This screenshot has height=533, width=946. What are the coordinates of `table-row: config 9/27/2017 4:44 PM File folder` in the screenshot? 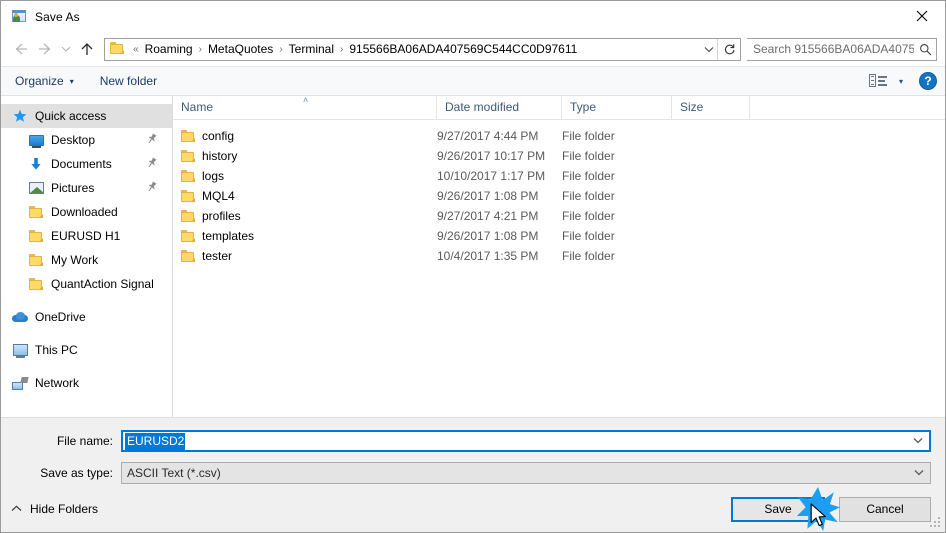 It's located at (559, 136).